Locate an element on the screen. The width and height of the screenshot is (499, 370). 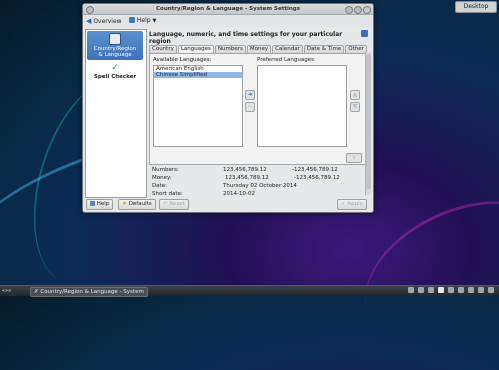
overview-button: ◀ Overview is located at coordinates (104, 21).